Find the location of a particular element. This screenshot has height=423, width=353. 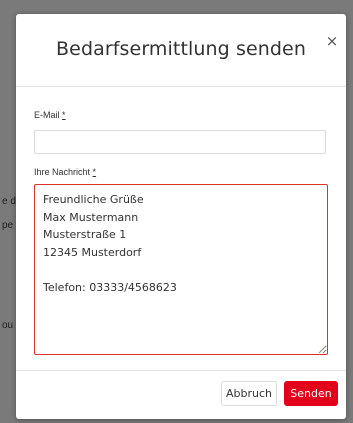

background-text-fragment: e d is located at coordinates (9, 201).